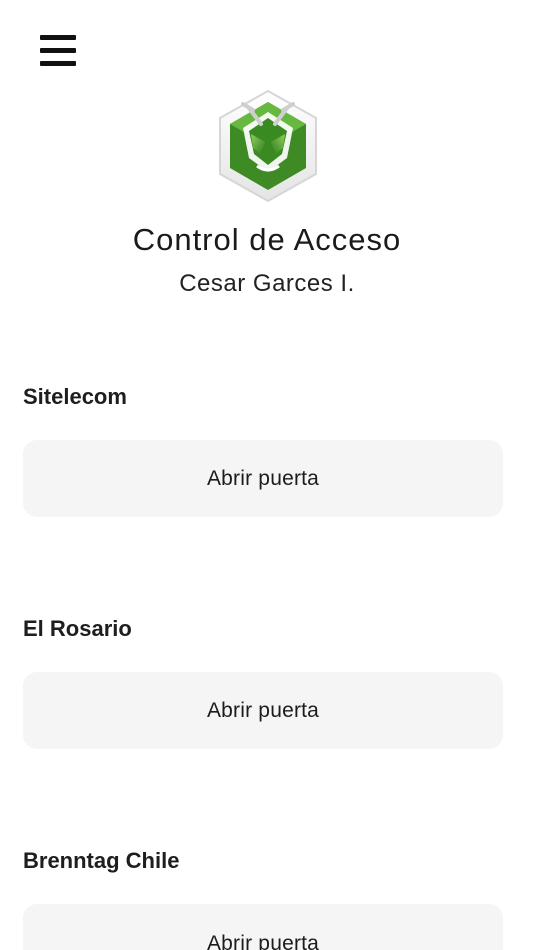 Image resolution: width=534 pixels, height=950 pixels. I want to click on site-name: Sitelecom, so click(75, 396).